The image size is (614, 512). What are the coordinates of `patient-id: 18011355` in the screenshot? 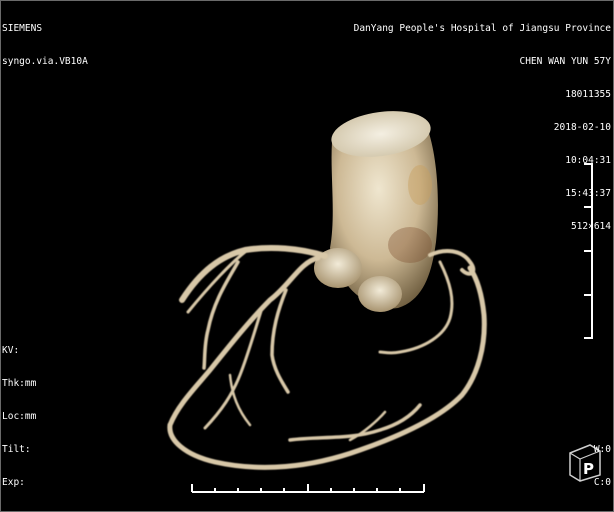 It's located at (588, 94).